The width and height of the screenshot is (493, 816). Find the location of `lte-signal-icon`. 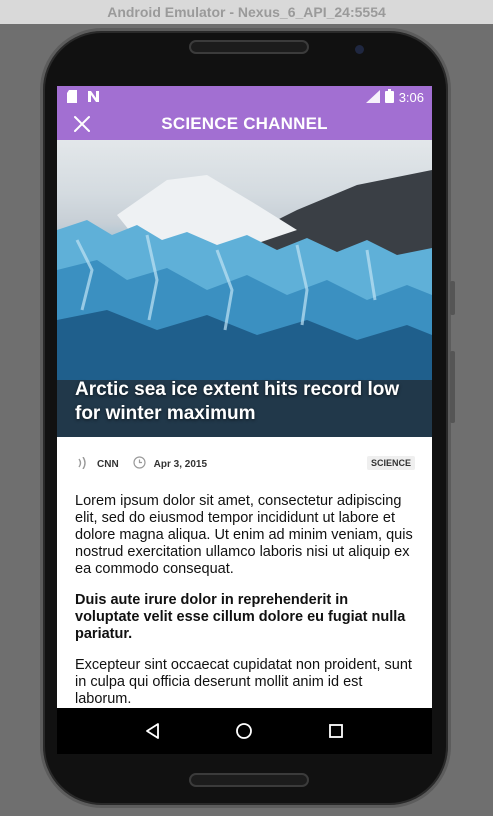

lte-signal-icon is located at coordinates (372, 97).